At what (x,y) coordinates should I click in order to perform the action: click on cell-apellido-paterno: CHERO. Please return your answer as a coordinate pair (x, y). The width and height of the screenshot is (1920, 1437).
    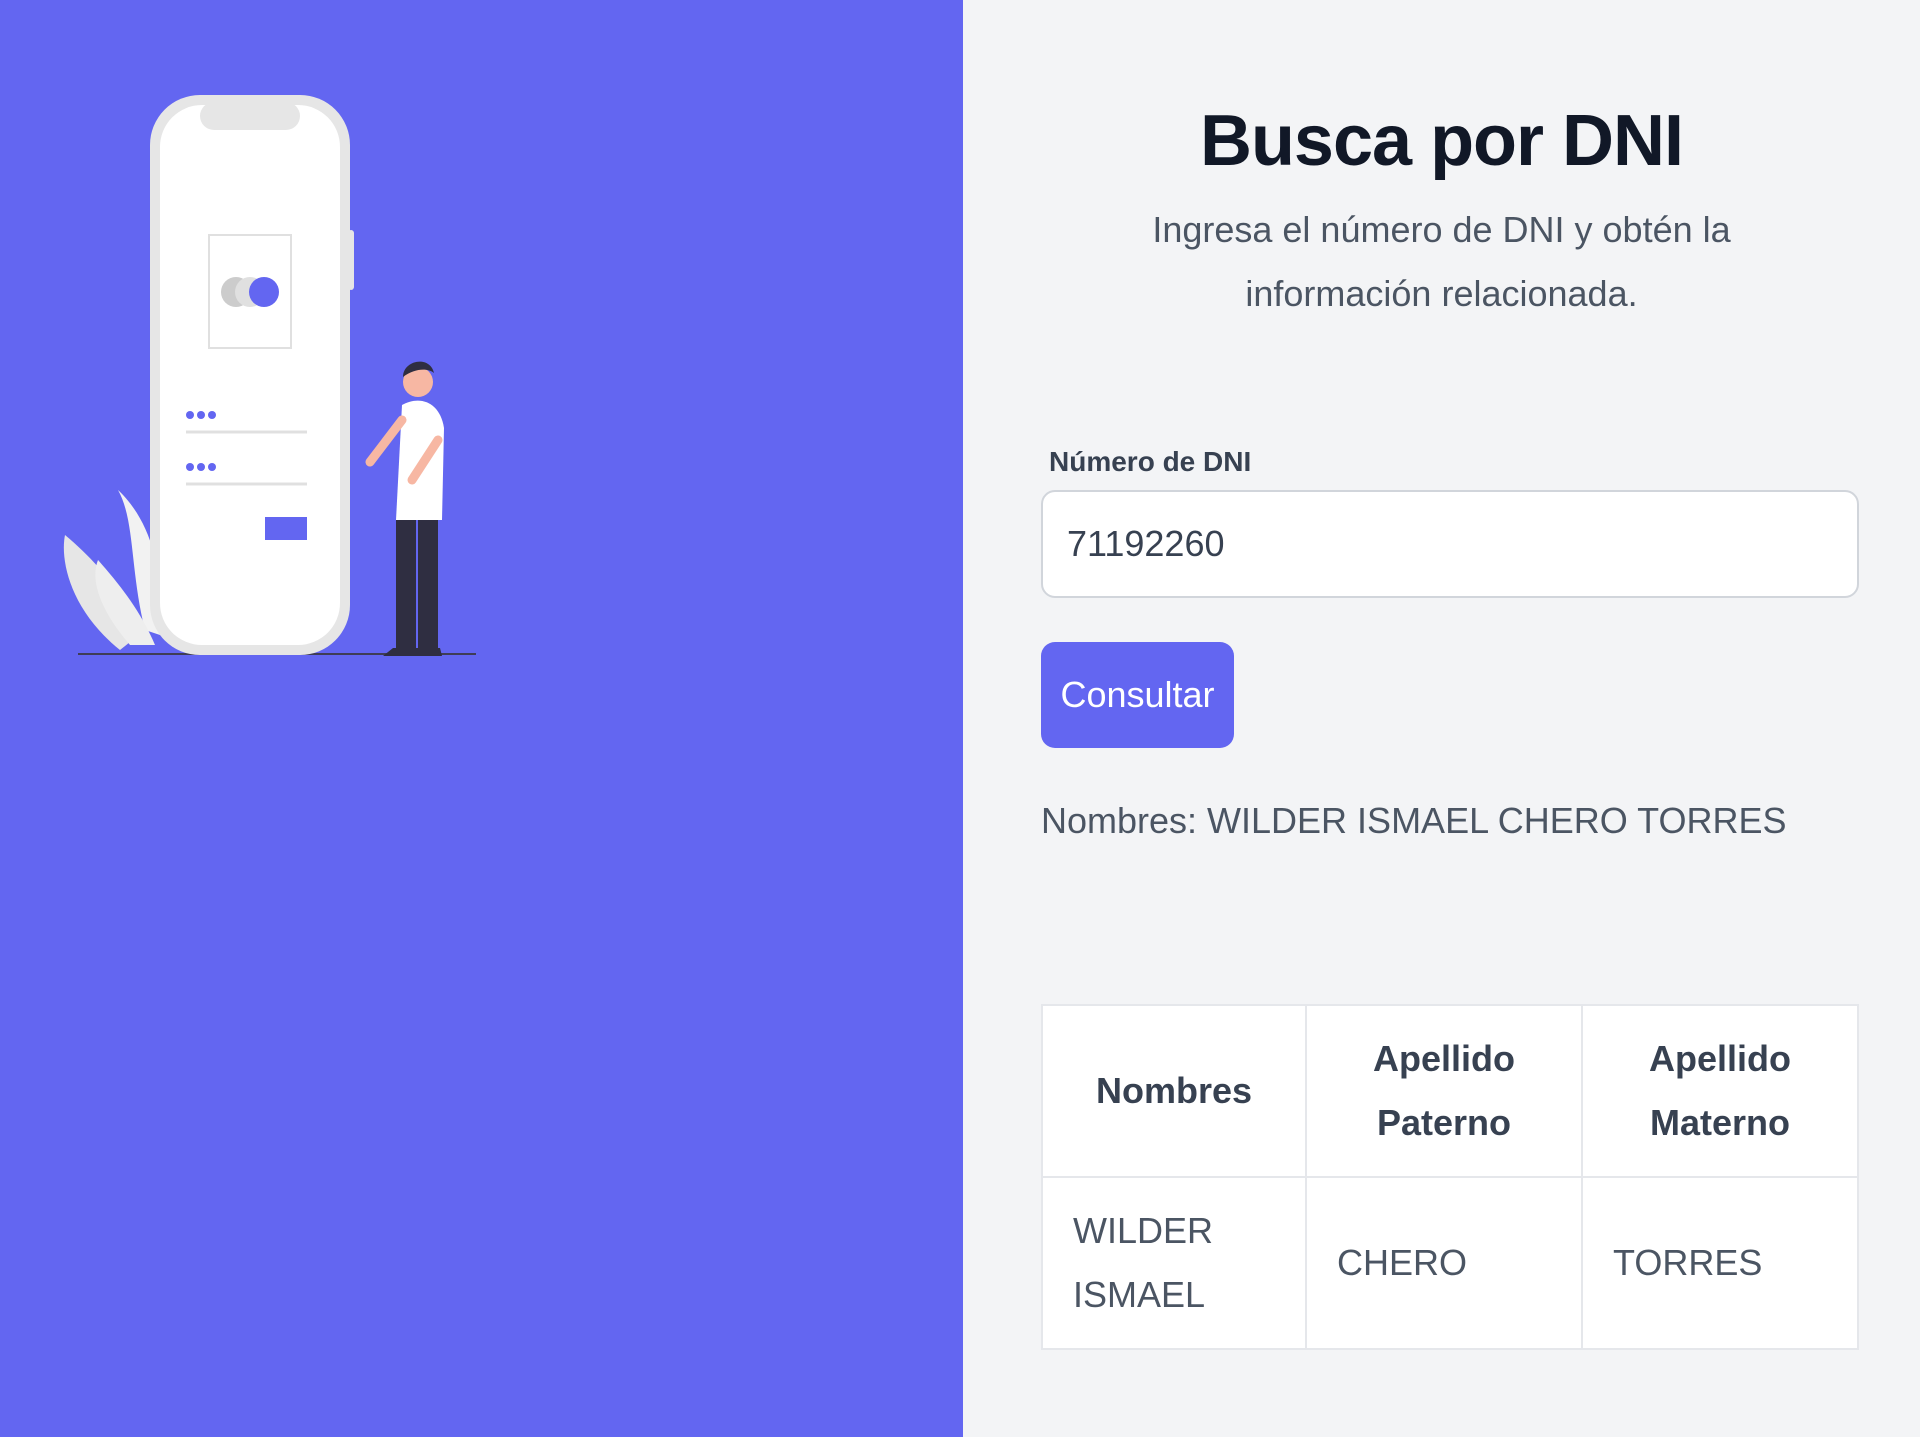
    Looking at the image, I should click on (1444, 1263).